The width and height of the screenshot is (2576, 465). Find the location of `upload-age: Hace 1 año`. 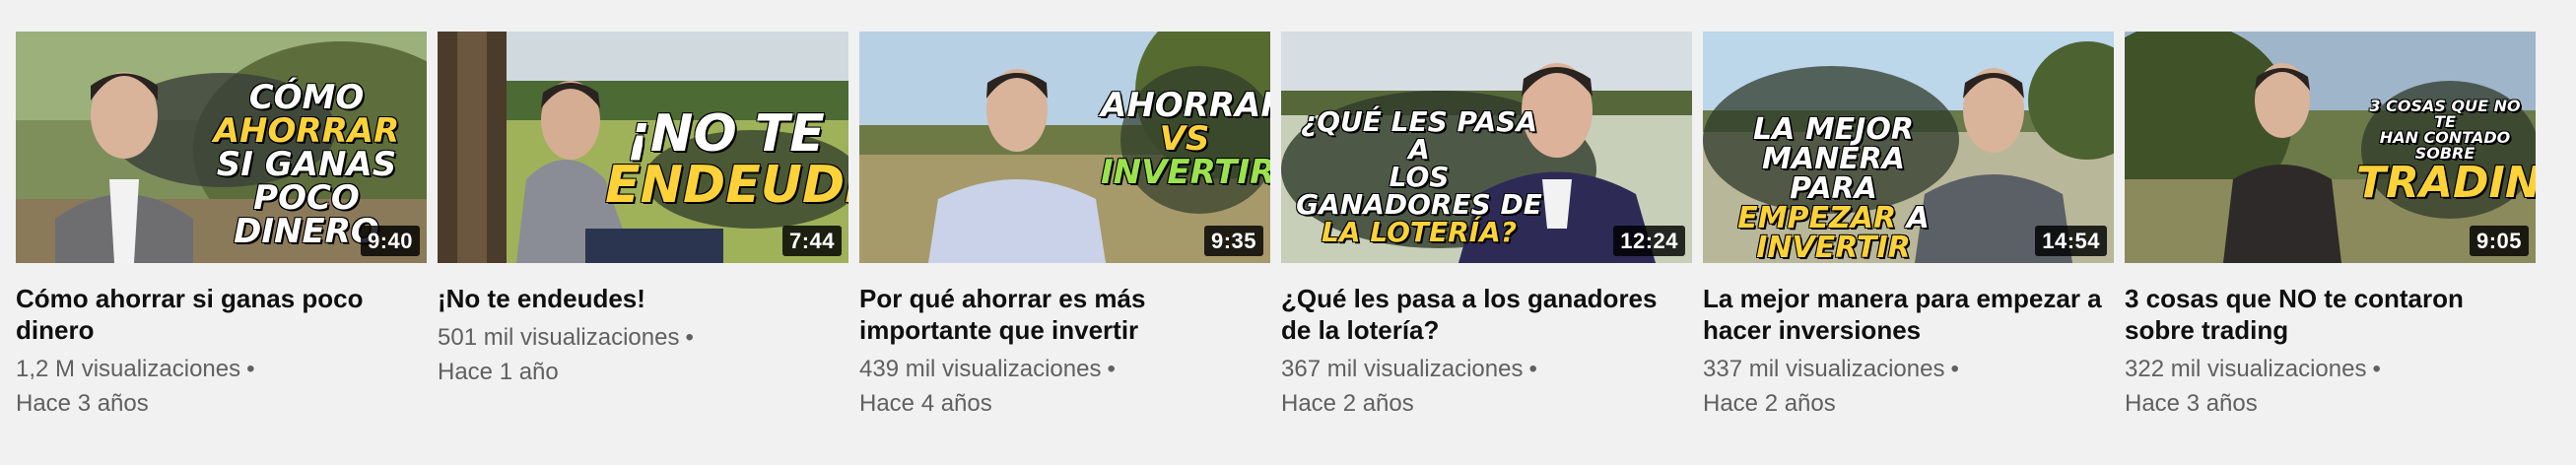

upload-age: Hace 1 año is located at coordinates (498, 372).